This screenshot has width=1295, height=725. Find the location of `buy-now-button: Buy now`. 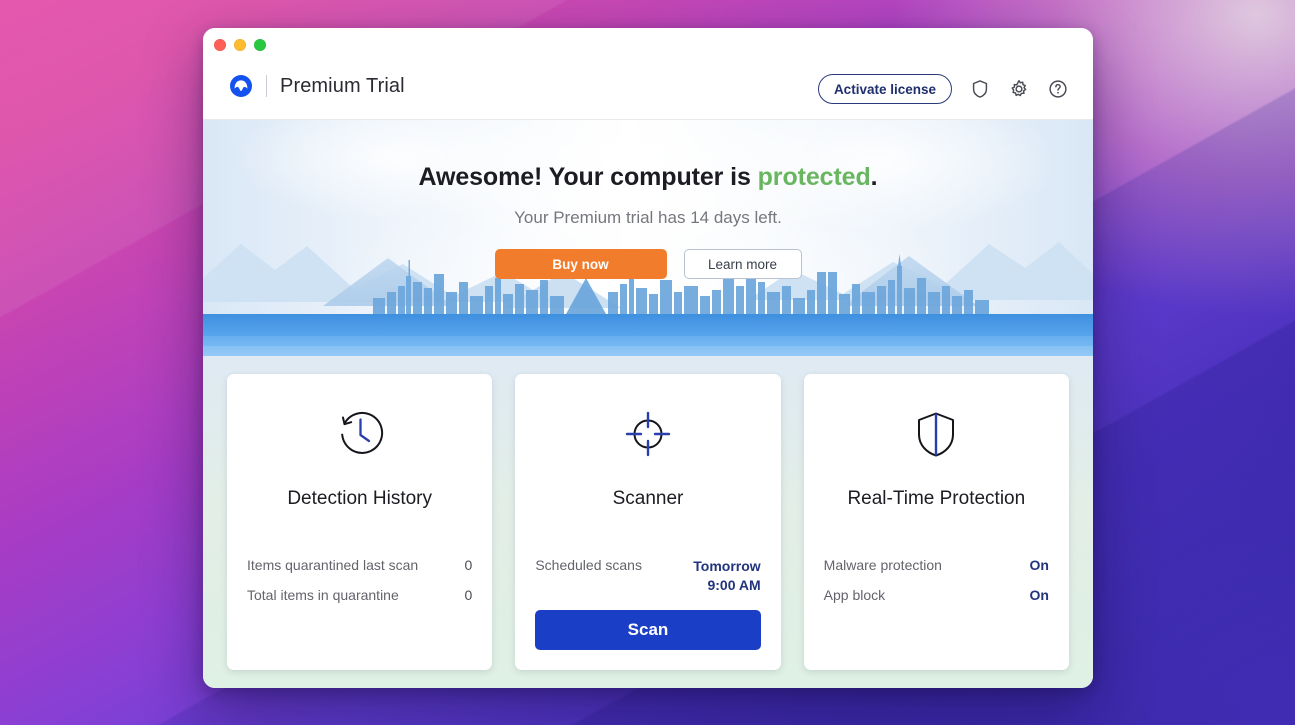

buy-now-button: Buy now is located at coordinates (580, 264).